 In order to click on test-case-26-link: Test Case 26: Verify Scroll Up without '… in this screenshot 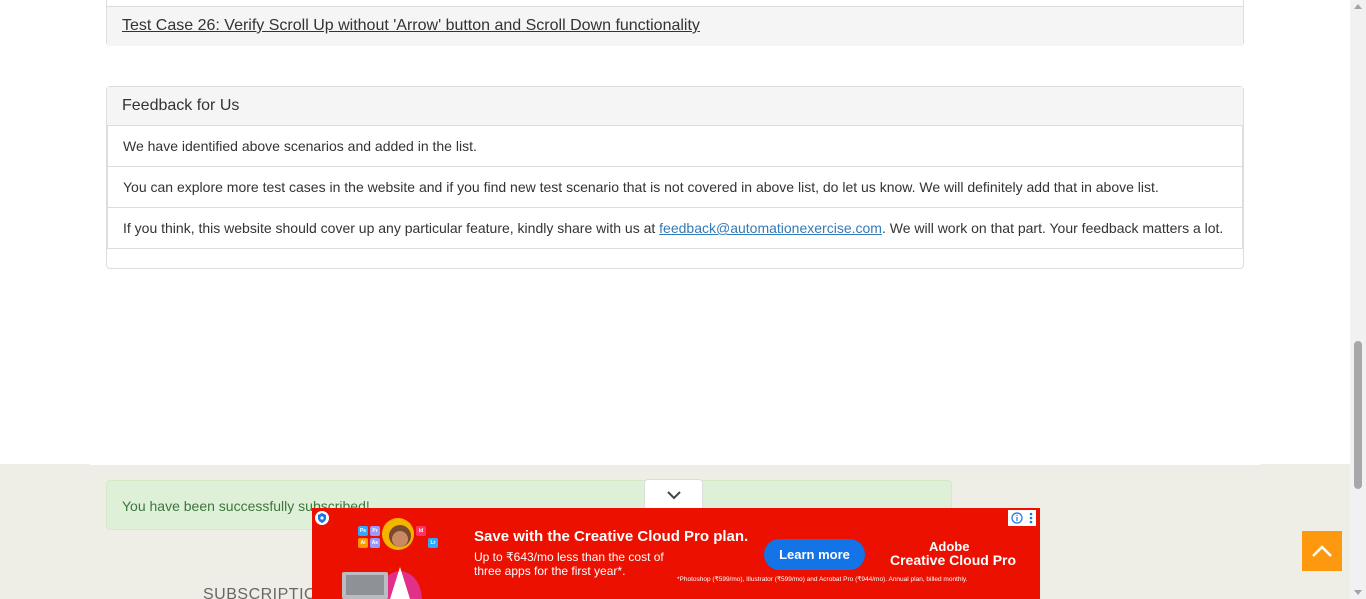, I will do `click(411, 25)`.